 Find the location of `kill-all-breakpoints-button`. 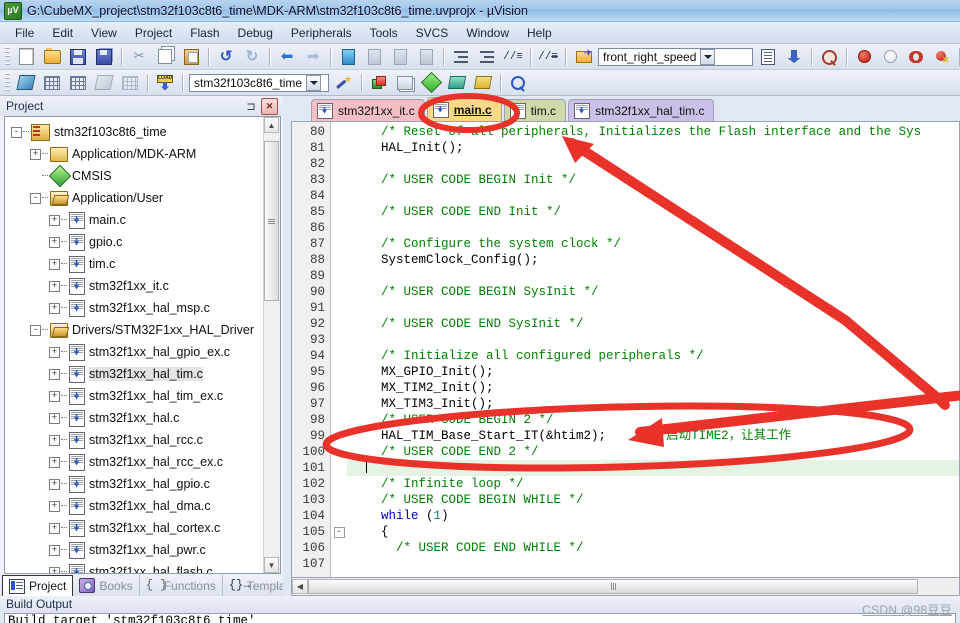

kill-all-breakpoints-button is located at coordinates (942, 57).